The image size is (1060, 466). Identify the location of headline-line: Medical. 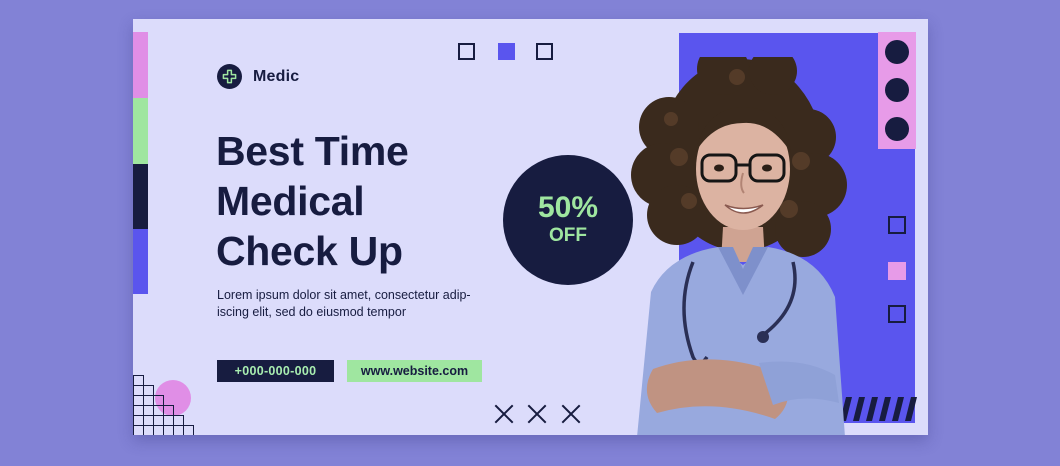
(290, 201).